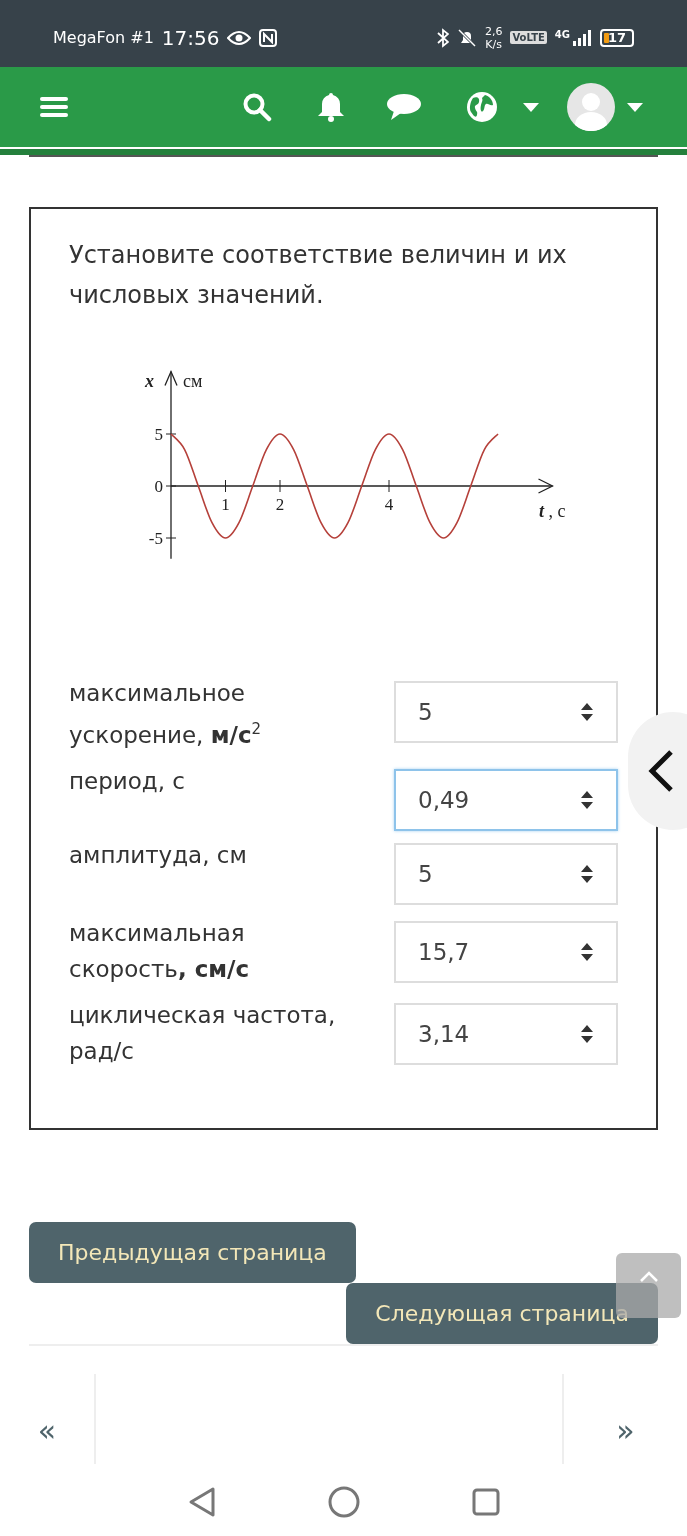 This screenshot has height=1536, width=687. What do you see at coordinates (103, 37) in the screenshot?
I see `carrier-name: MegaFon #1` at bounding box center [103, 37].